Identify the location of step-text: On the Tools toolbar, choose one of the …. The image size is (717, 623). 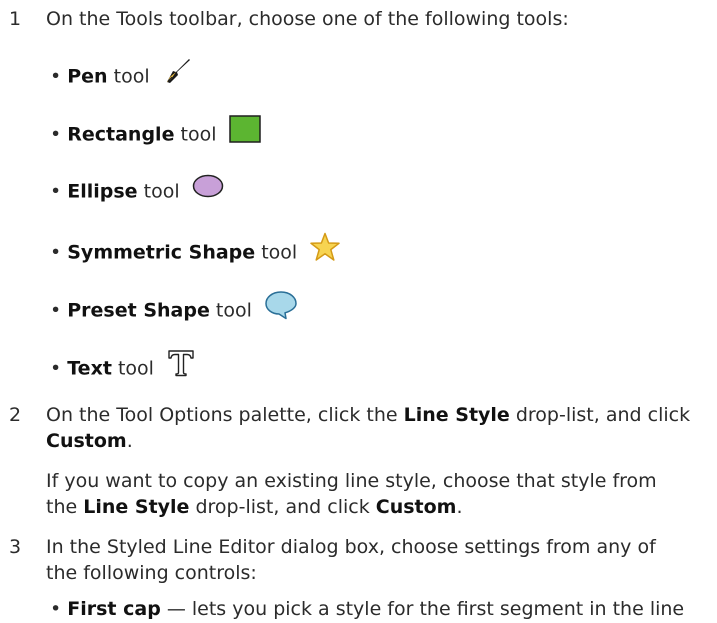
(307, 19).